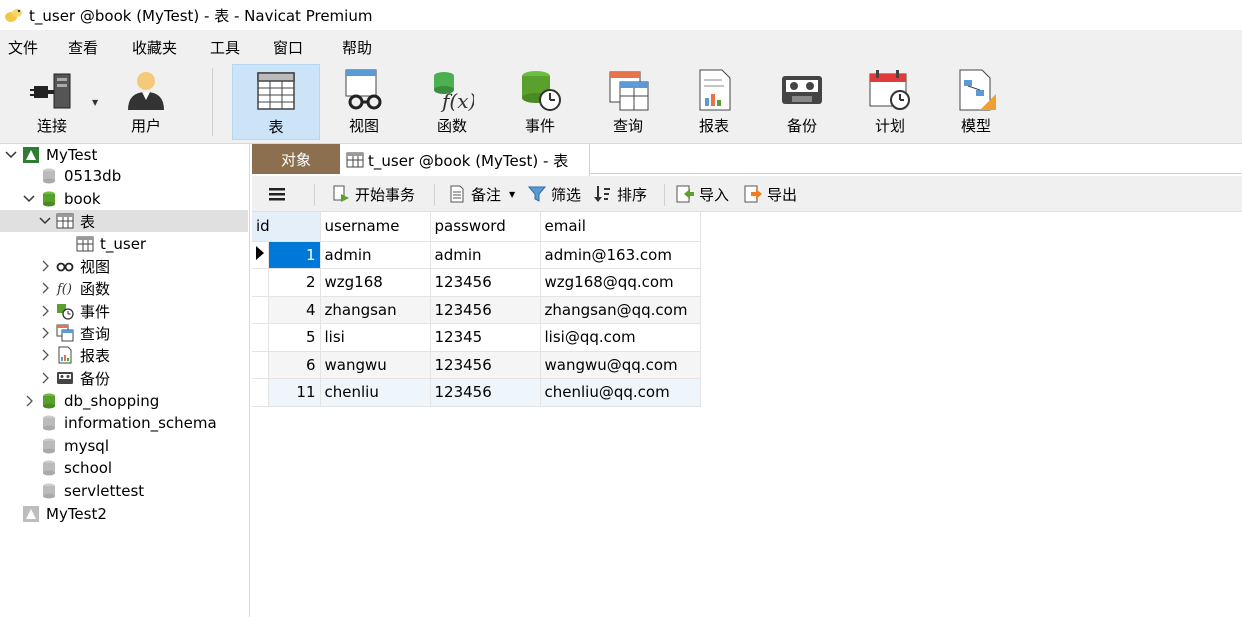 The image size is (1242, 617). What do you see at coordinates (375, 255) in the screenshot?
I see `cell-username: admin` at bounding box center [375, 255].